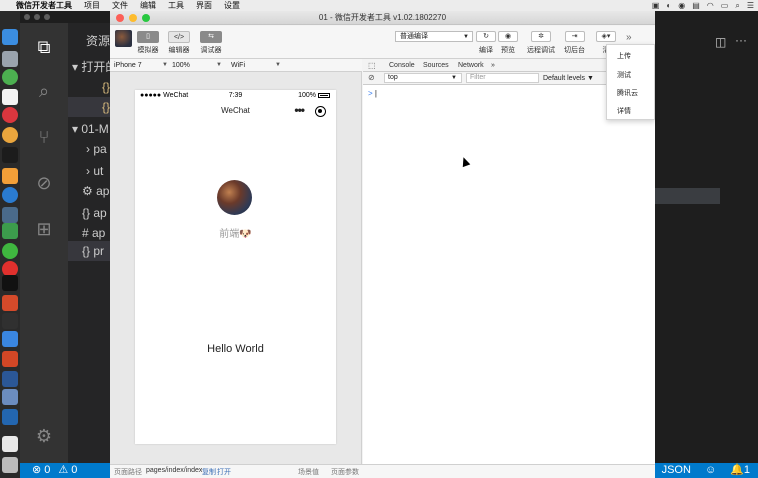  I want to click on xcode-app-icon, so click(10, 417).